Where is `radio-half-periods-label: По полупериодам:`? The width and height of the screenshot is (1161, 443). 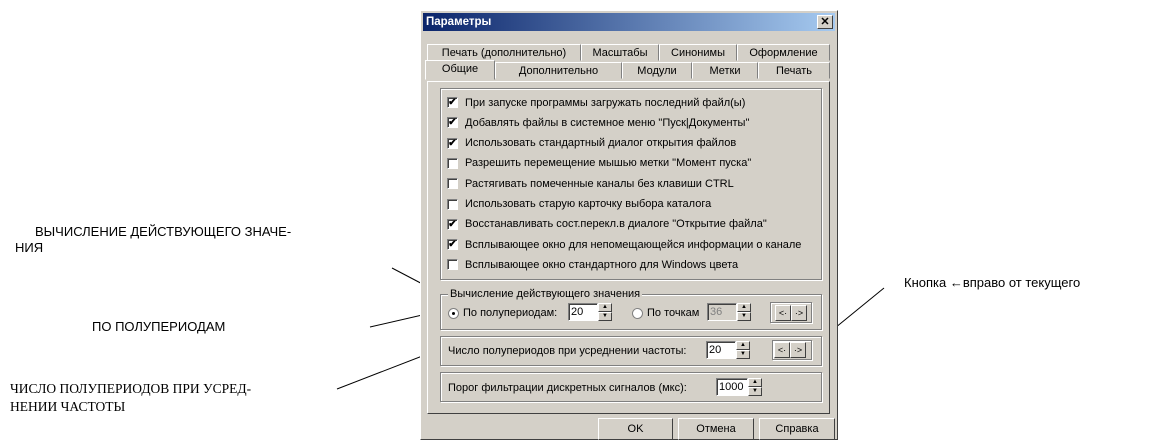 radio-half-periods-label: По полупериодам: is located at coordinates (510, 313).